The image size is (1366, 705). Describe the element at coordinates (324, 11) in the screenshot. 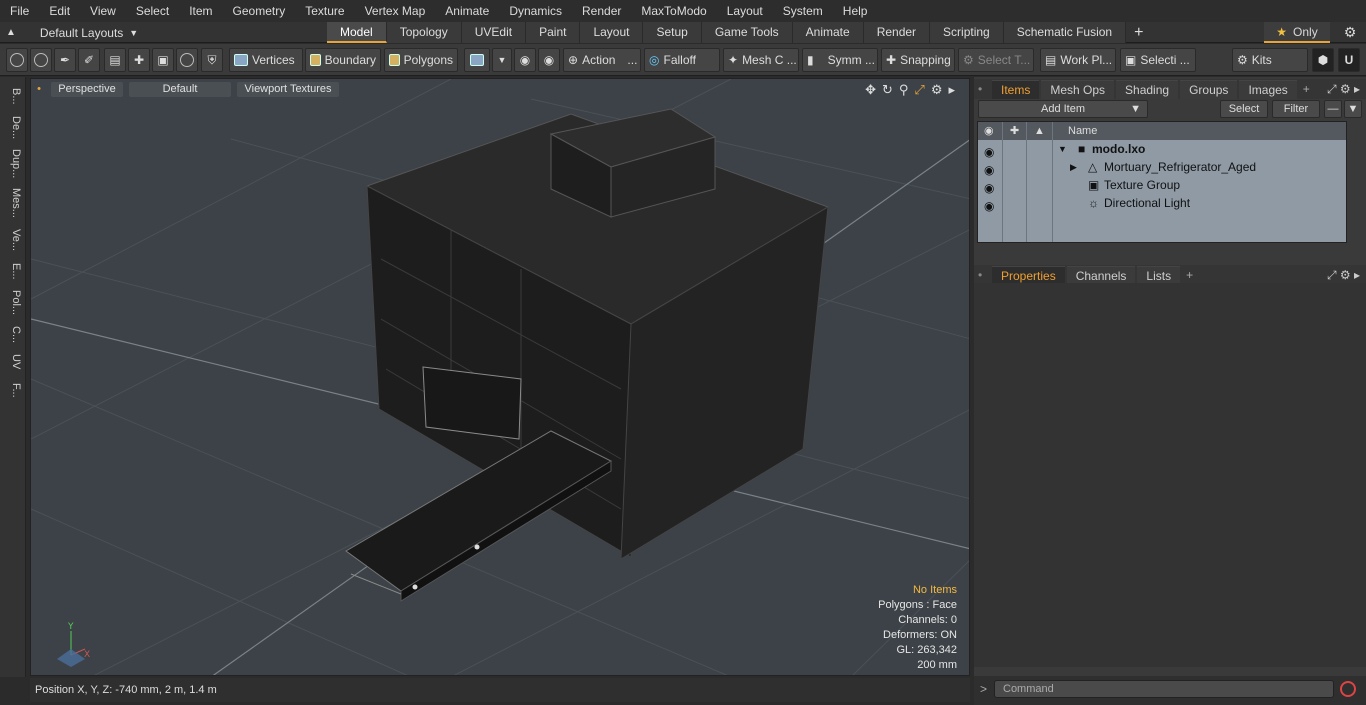

I see `menu-texture: Texture` at that location.